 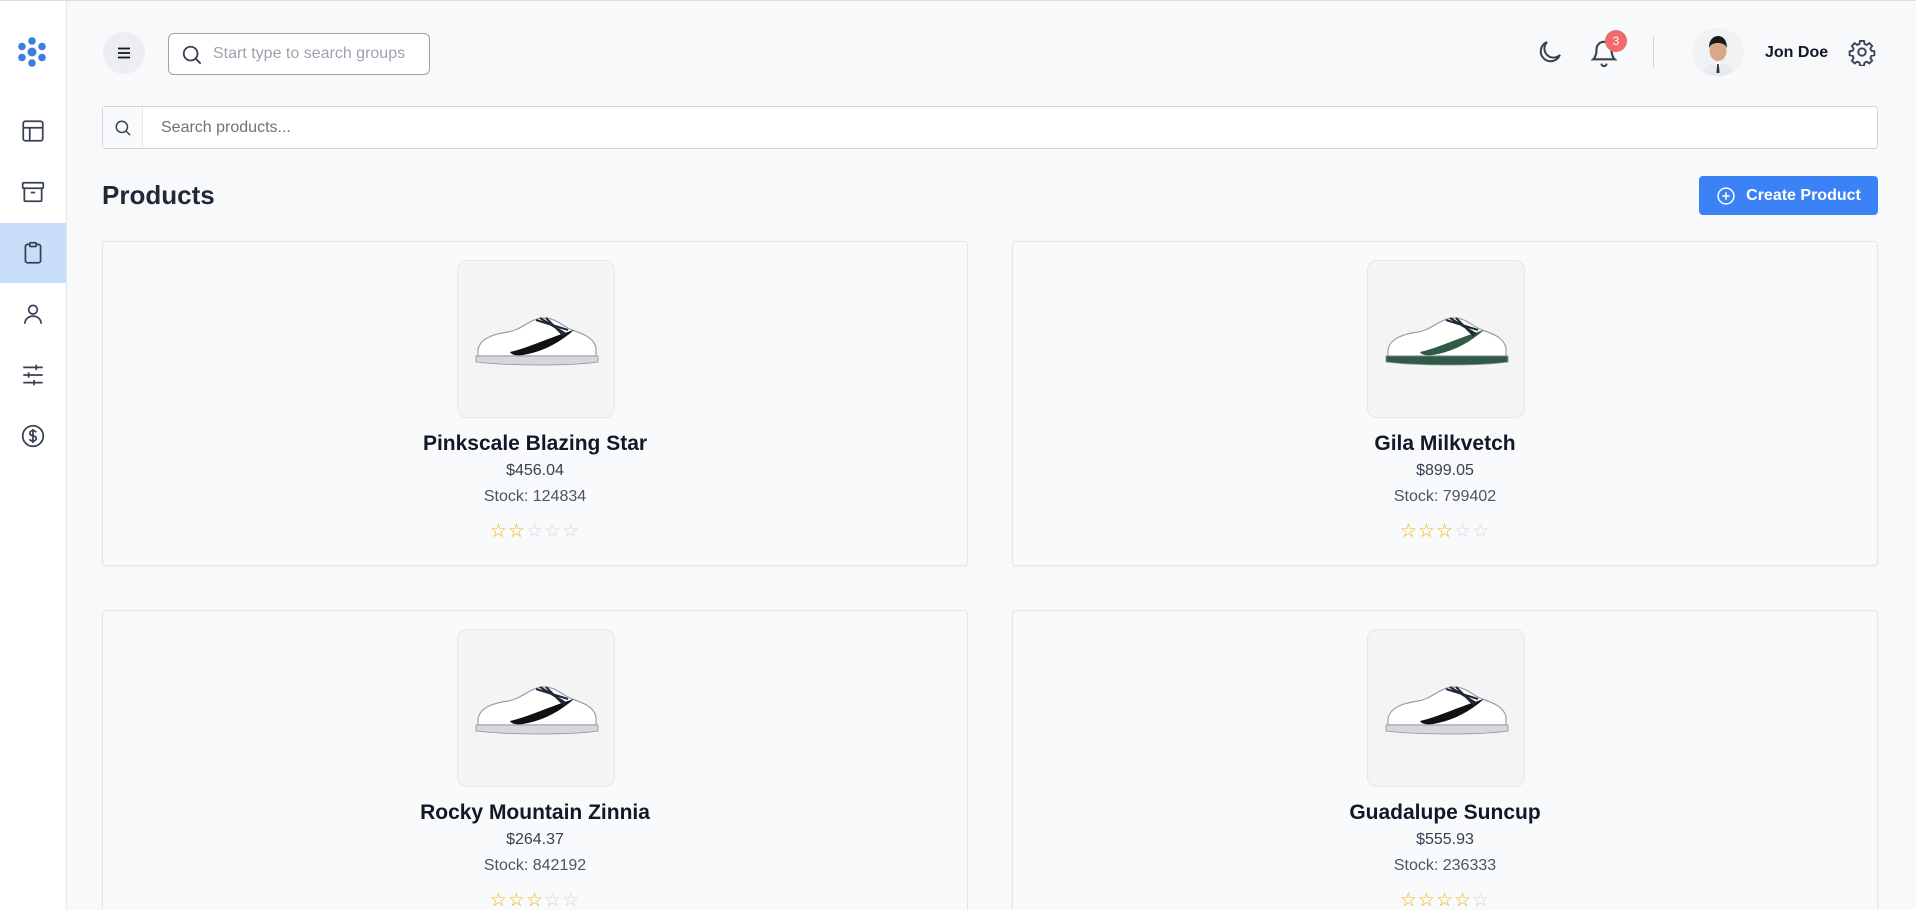 What do you see at coordinates (535, 496) in the screenshot?
I see `product-stock: Stock: 124834` at bounding box center [535, 496].